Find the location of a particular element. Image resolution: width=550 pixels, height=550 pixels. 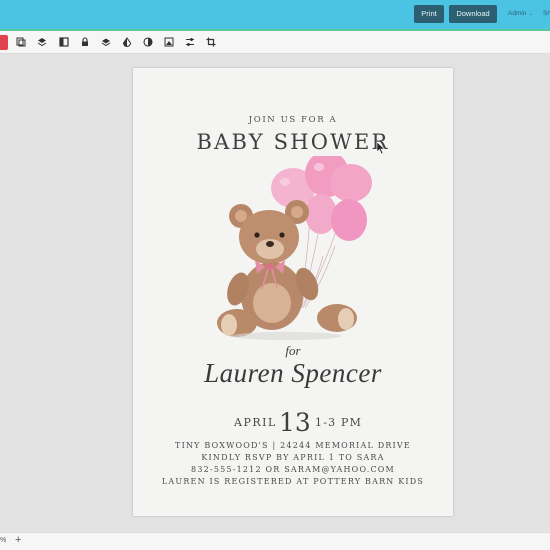

event-title: BABY SHOWER is located at coordinates (293, 142).